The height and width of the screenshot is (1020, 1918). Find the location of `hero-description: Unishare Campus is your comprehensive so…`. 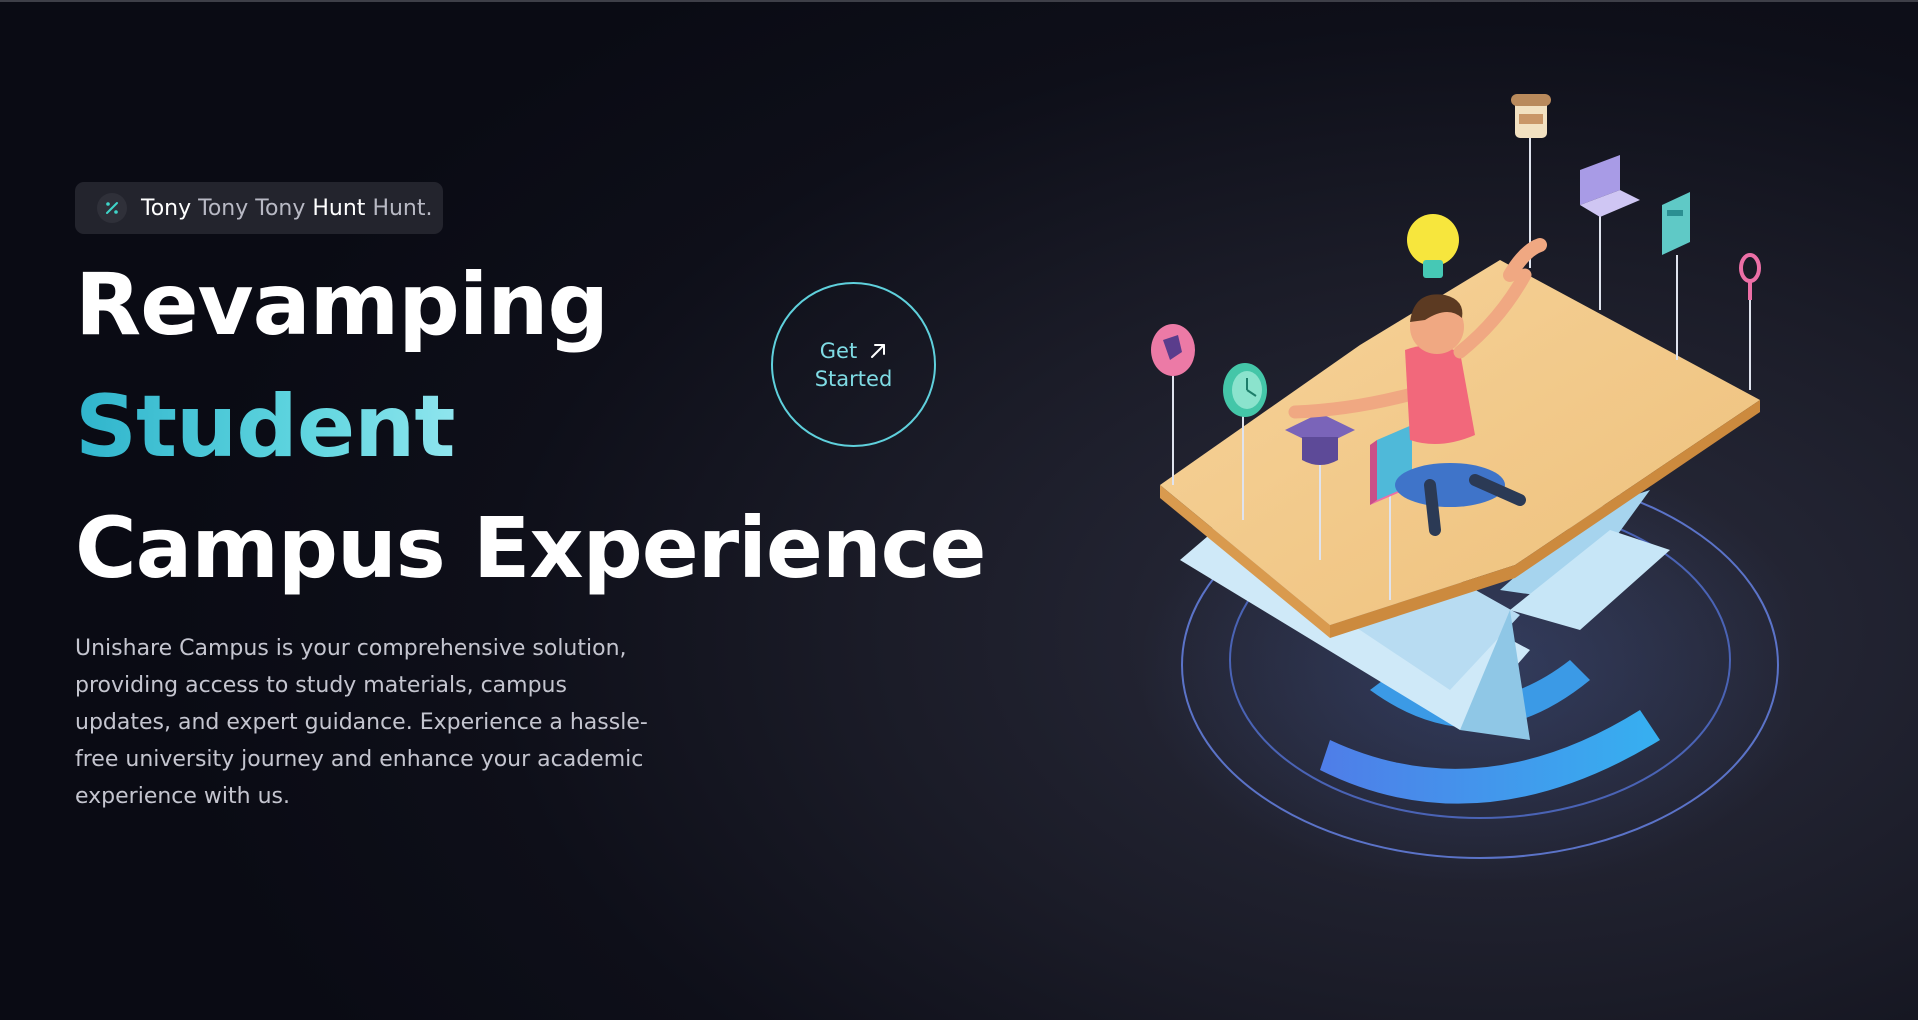

hero-description: Unishare Campus is your comprehensive so… is located at coordinates (361, 722).